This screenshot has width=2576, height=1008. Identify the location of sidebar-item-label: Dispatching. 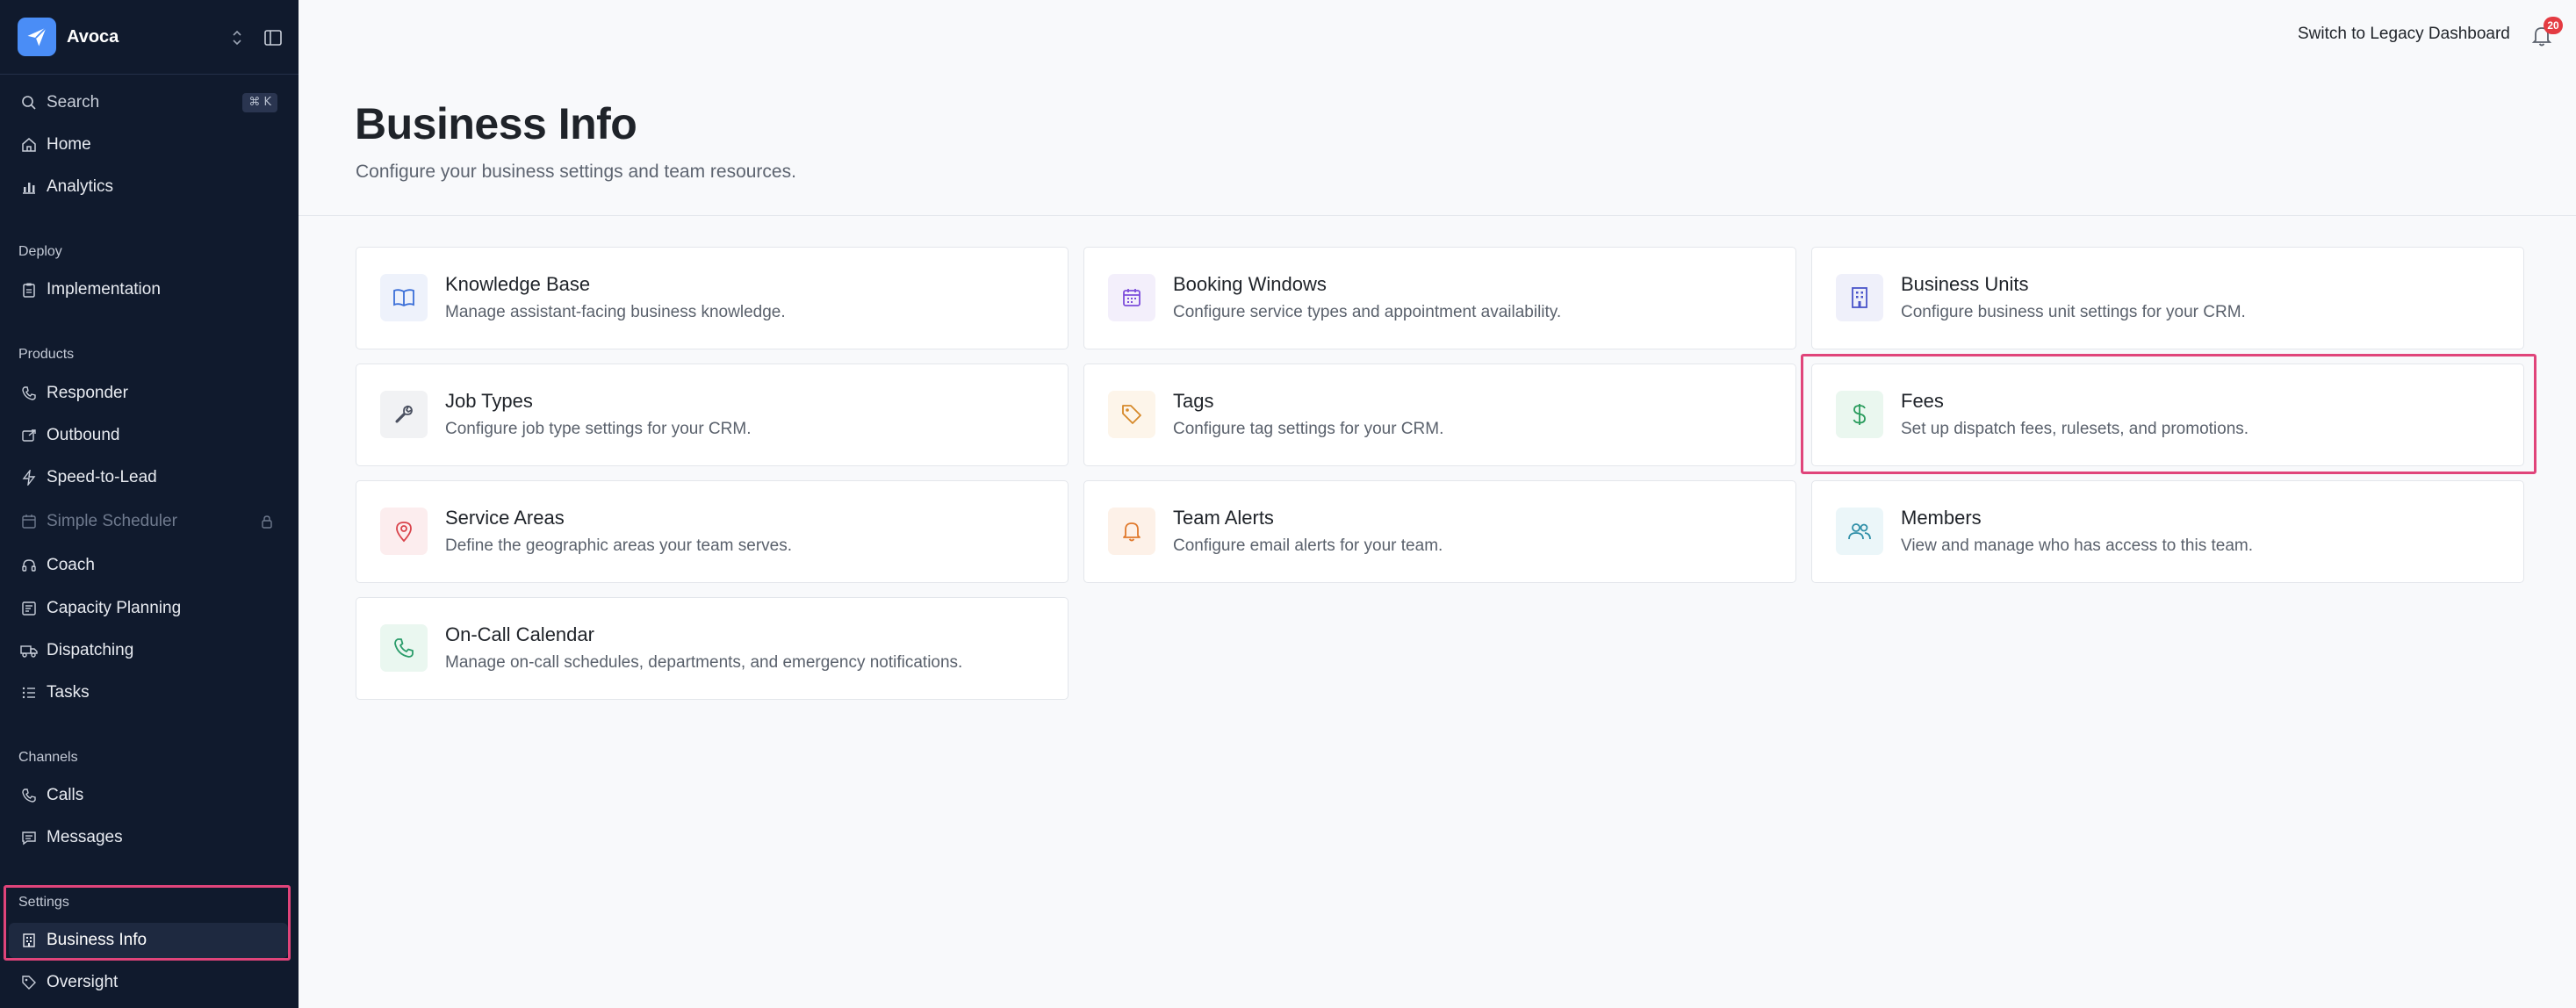
(90, 650).